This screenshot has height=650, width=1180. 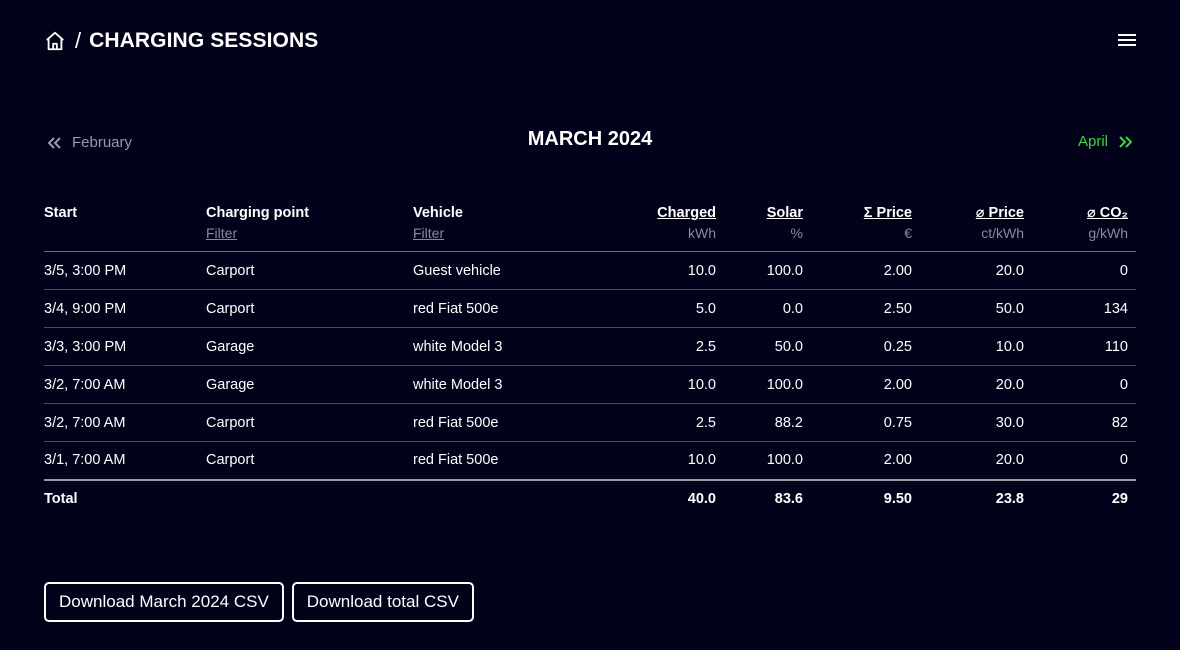 What do you see at coordinates (865, 422) in the screenshot?
I see `cell-total-price: 0.75` at bounding box center [865, 422].